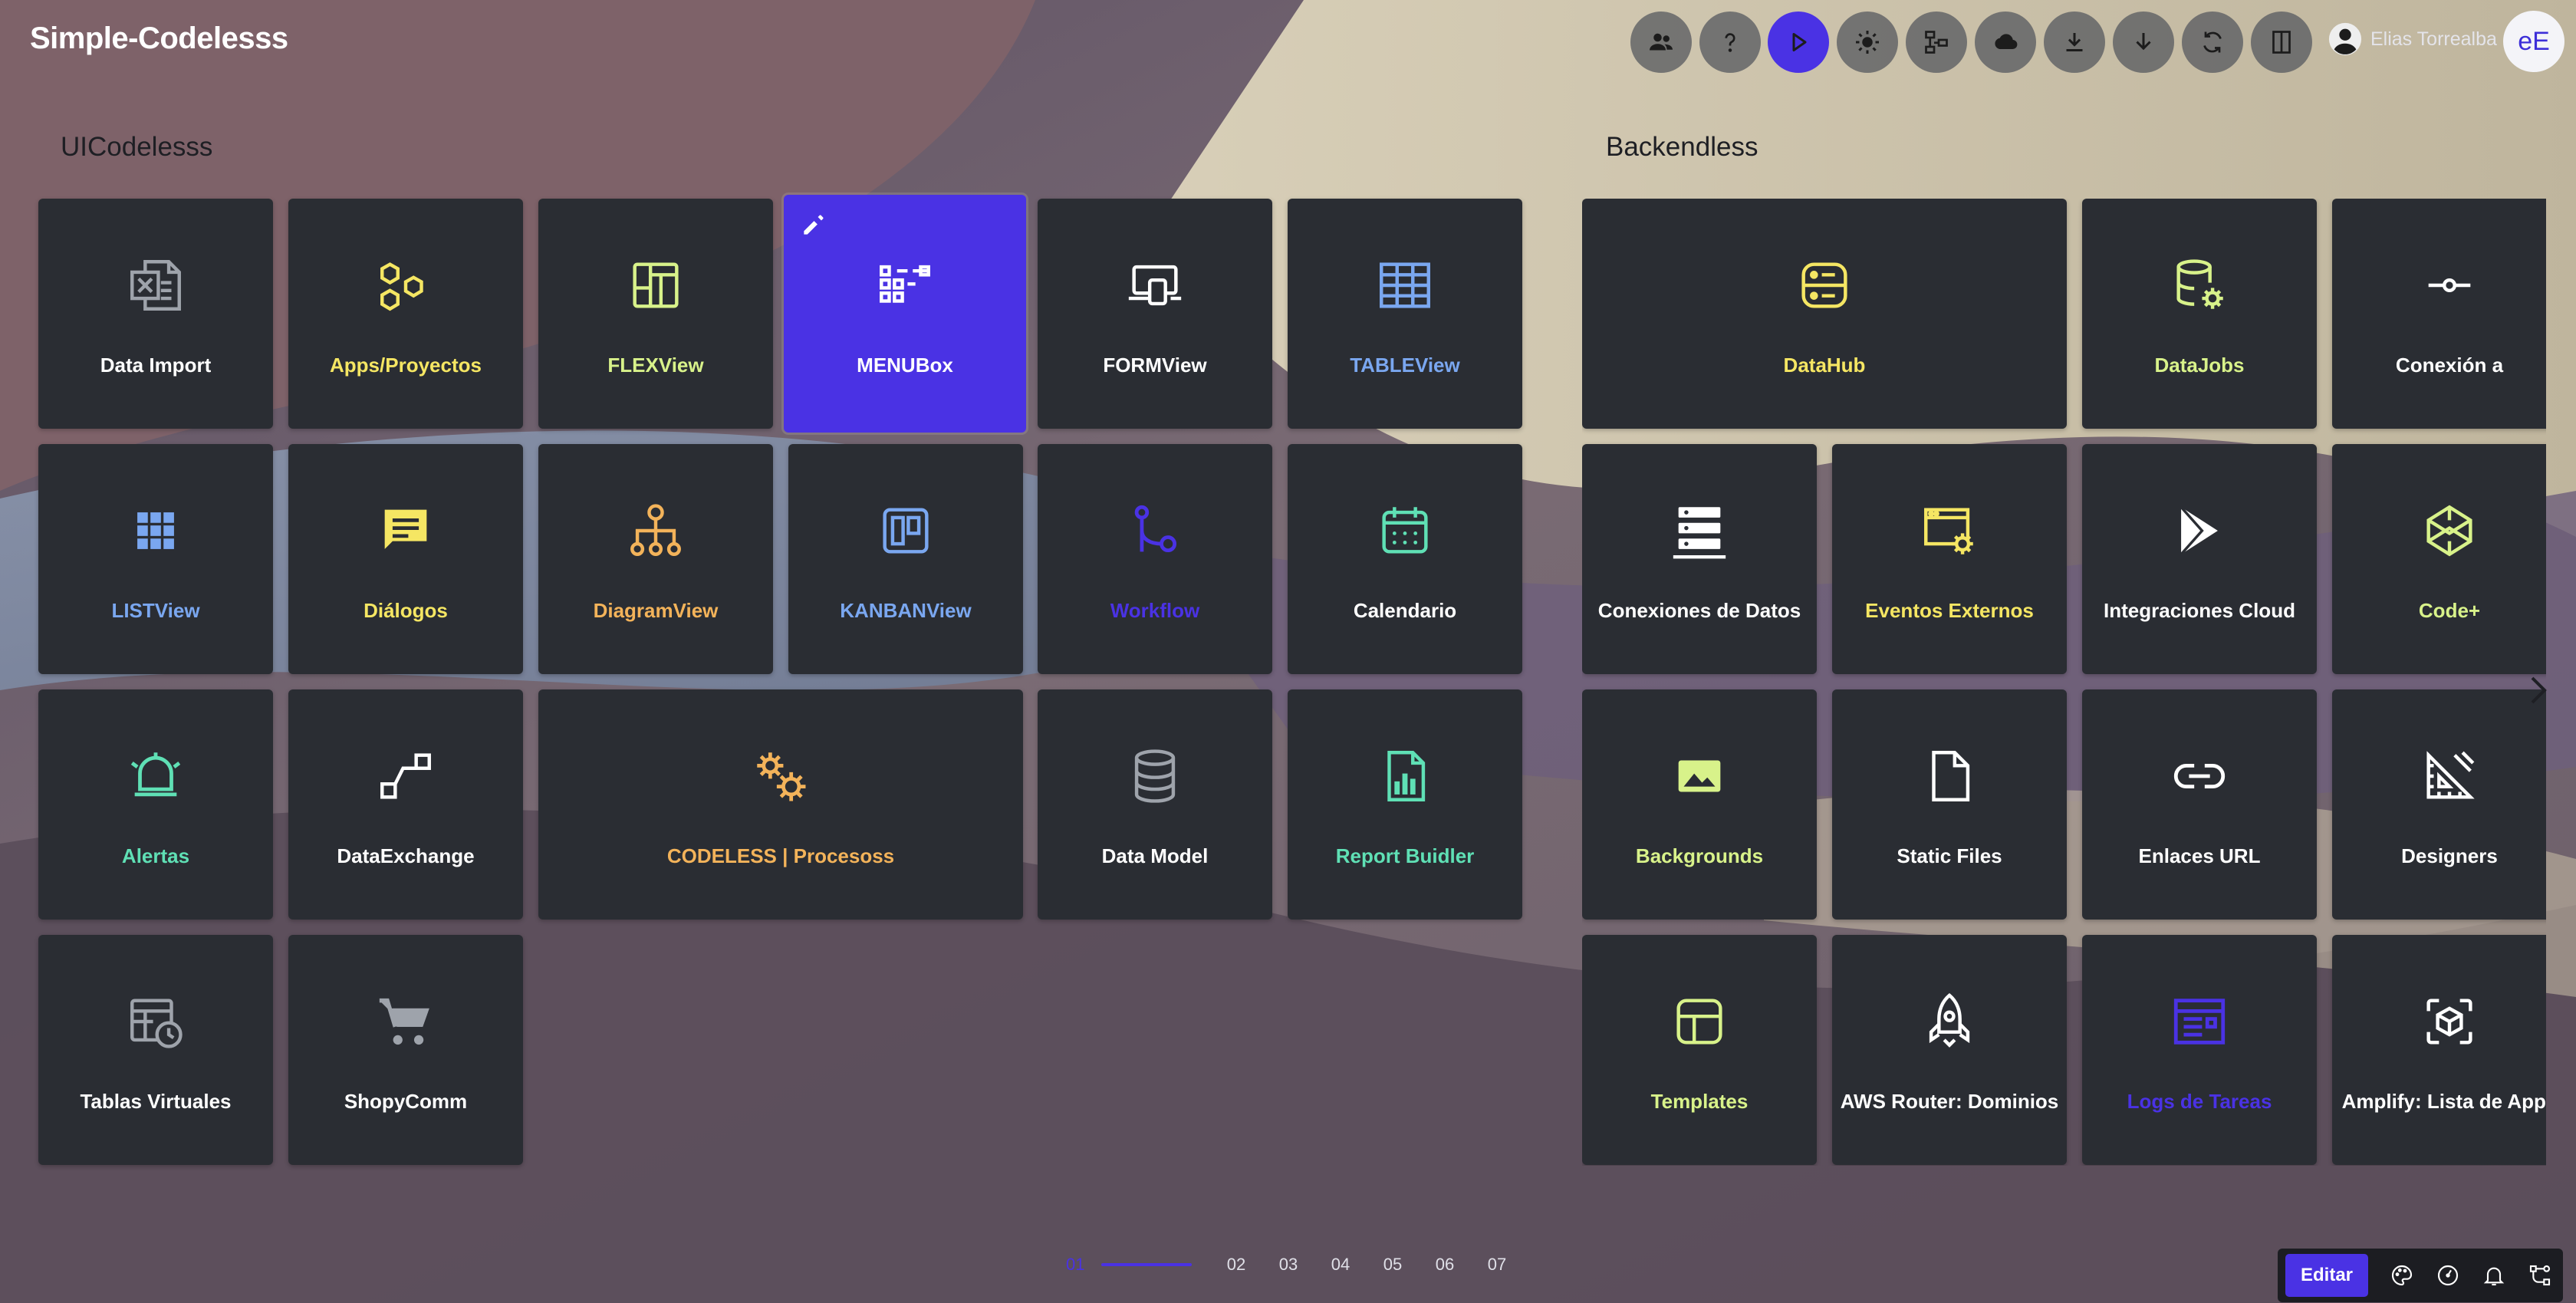 The width and height of the screenshot is (2576, 1303). What do you see at coordinates (1949, 776) in the screenshot?
I see `file-icon` at bounding box center [1949, 776].